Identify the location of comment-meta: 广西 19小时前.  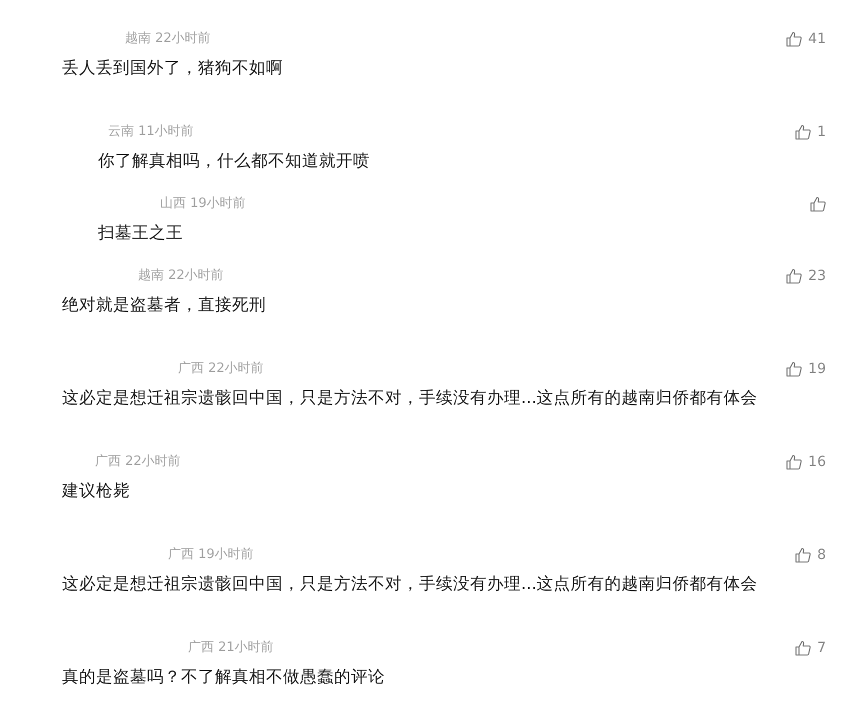
(211, 555).